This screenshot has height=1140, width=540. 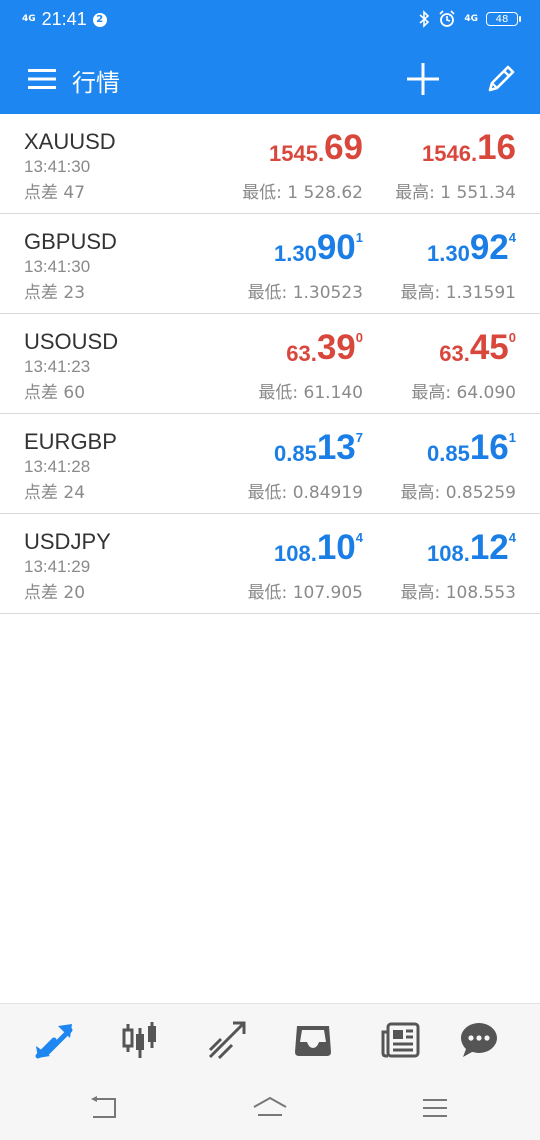 What do you see at coordinates (70, 141) in the screenshot?
I see `symbol-name: XAUUSD` at bounding box center [70, 141].